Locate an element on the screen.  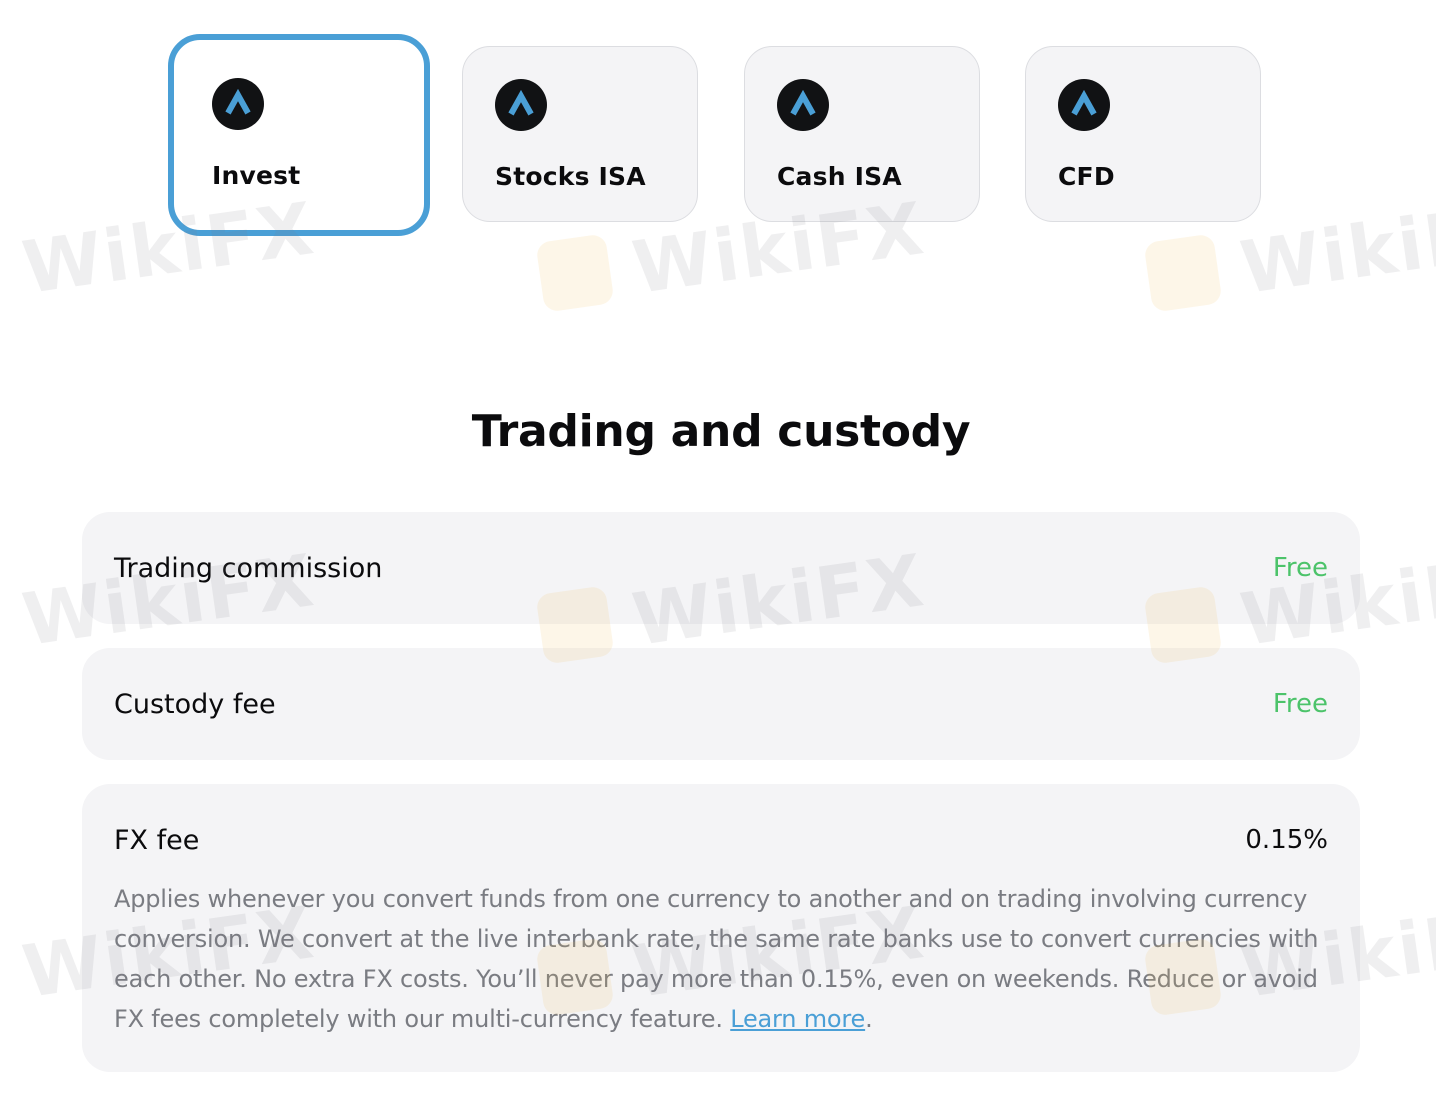
fee-card-header: Trading commission Free is located at coordinates (721, 568).